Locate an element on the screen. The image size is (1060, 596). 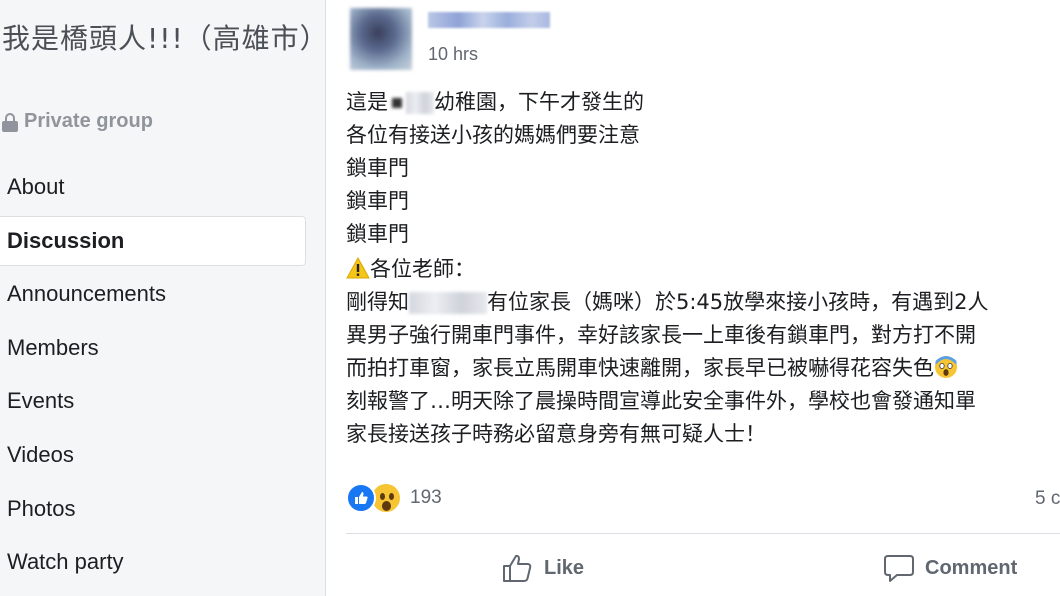
comment-bubble-icon is located at coordinates (899, 568).